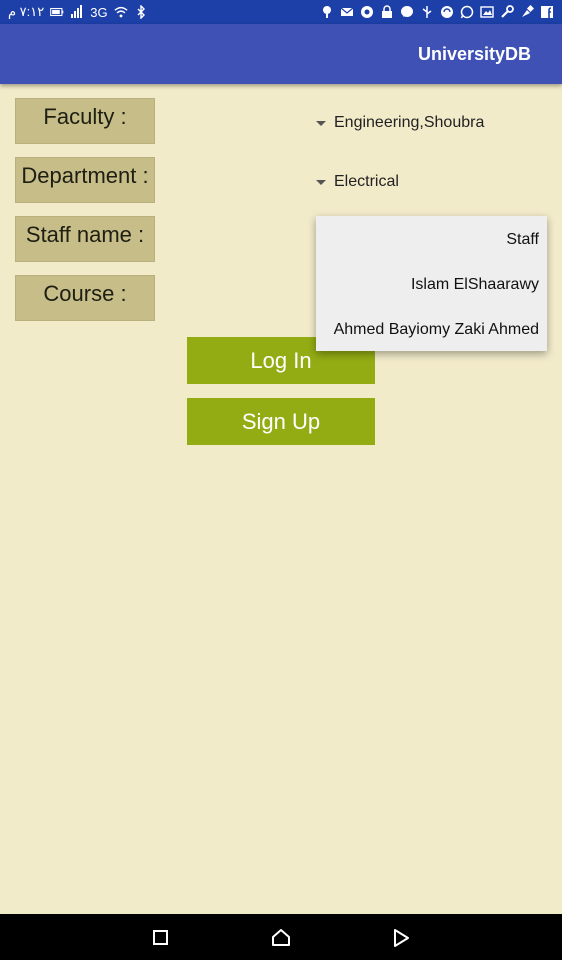 The image size is (562, 960). What do you see at coordinates (447, 12) in the screenshot?
I see `sync-icon` at bounding box center [447, 12].